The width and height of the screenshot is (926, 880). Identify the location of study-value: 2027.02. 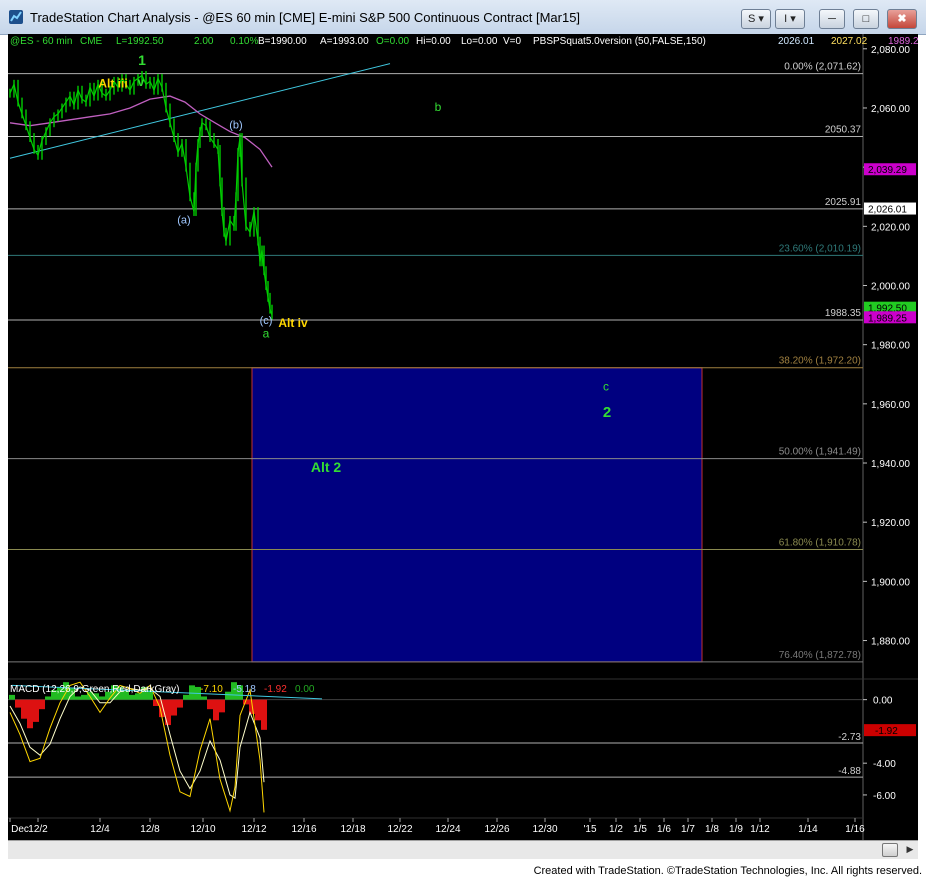
(849, 41).